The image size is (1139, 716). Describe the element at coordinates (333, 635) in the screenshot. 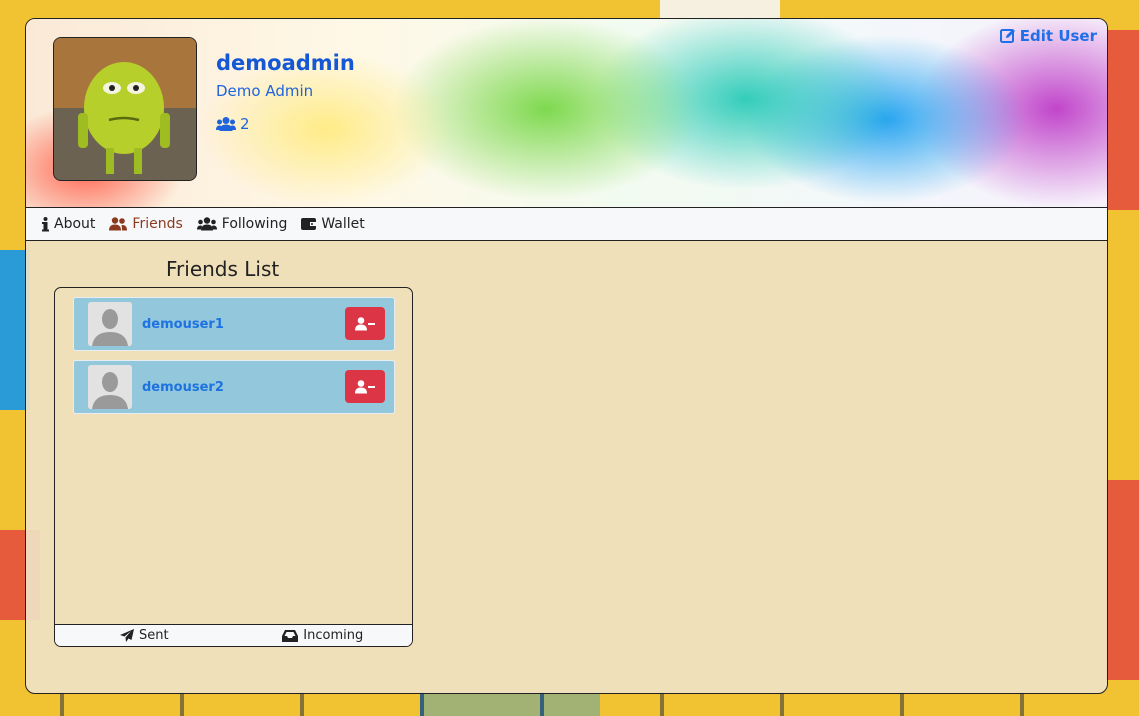

I see `incoming-requests-label: Incoming` at that location.